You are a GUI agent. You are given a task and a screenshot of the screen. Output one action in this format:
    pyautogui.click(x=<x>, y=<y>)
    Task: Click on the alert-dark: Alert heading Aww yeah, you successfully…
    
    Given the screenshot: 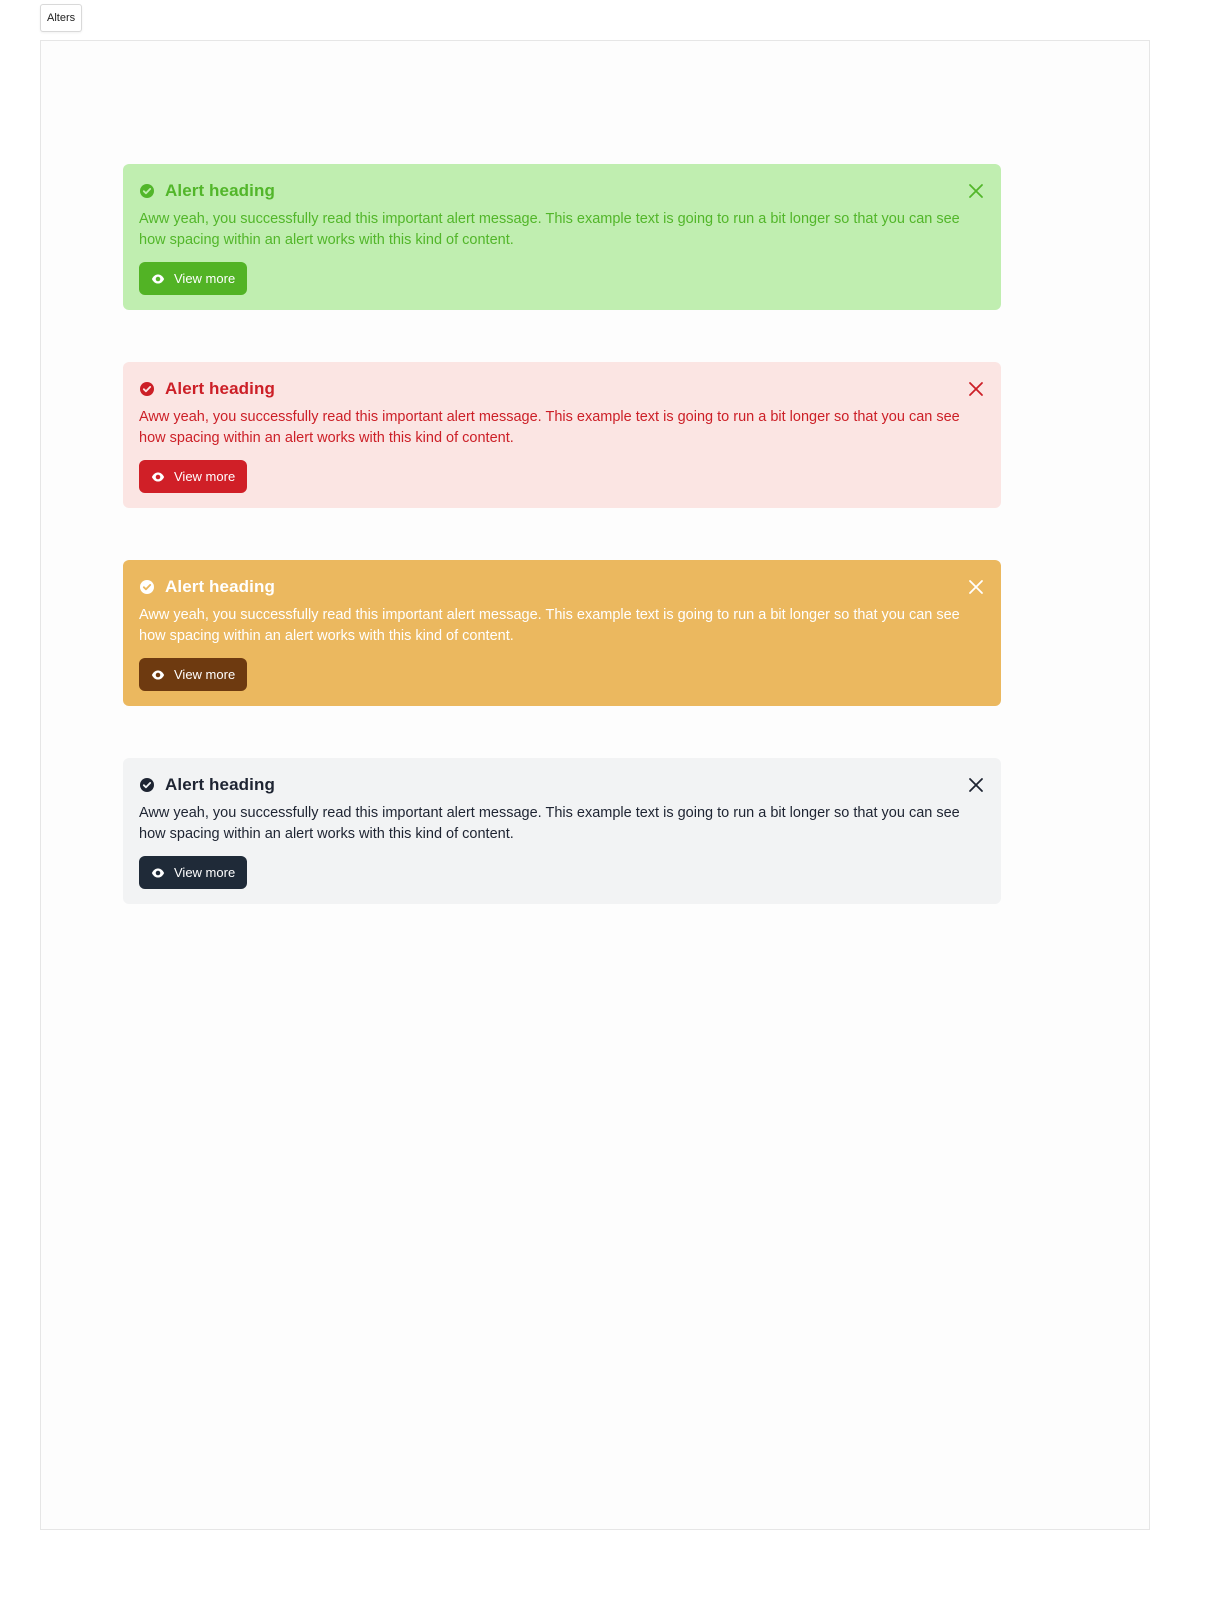 What is the action you would take?
    pyautogui.click(x=562, y=831)
    